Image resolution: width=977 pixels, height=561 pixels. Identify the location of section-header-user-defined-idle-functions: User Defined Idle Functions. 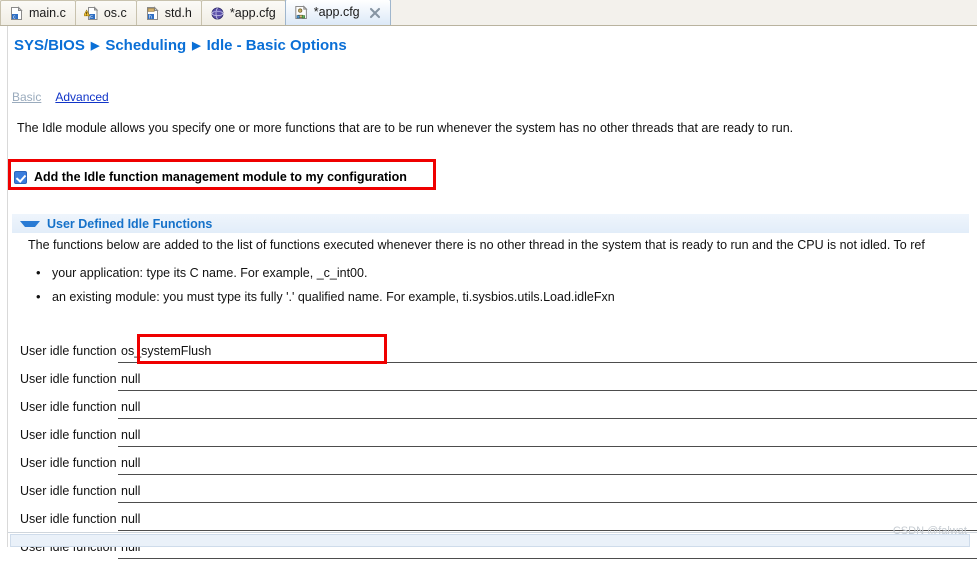
(490, 223).